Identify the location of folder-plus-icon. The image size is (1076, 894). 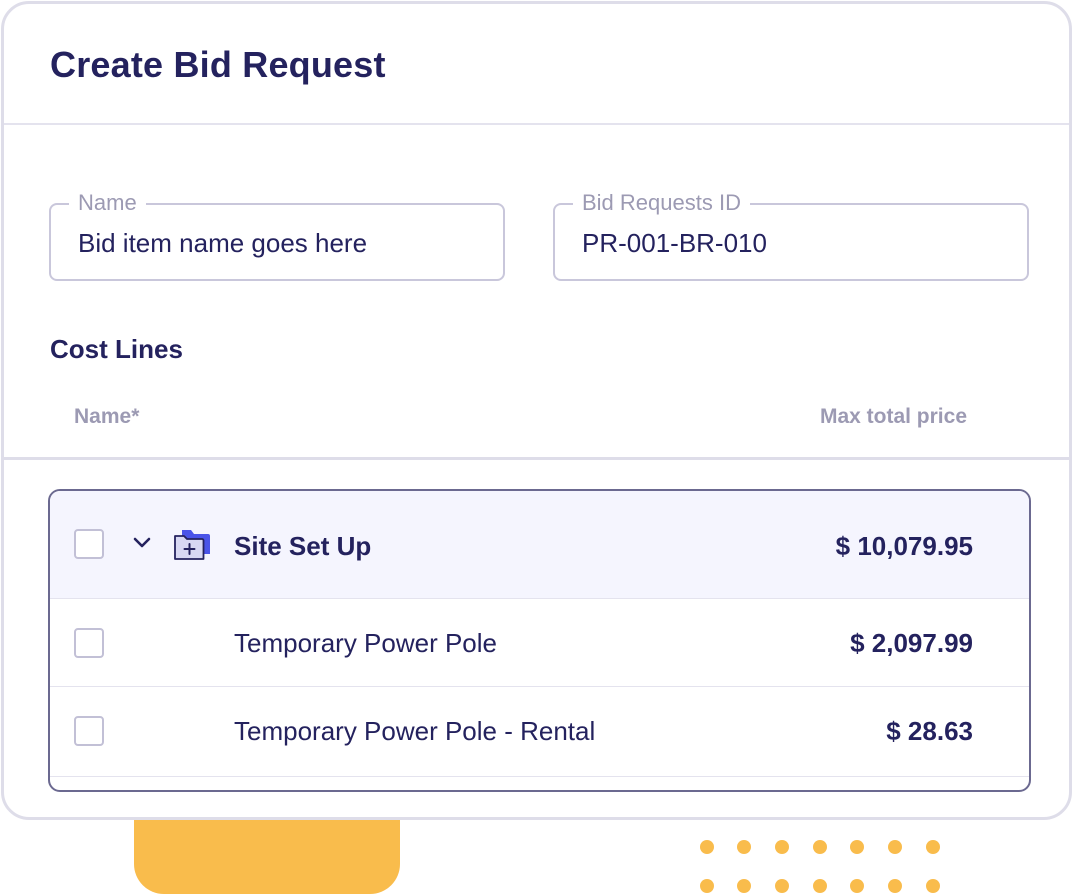
(192, 545).